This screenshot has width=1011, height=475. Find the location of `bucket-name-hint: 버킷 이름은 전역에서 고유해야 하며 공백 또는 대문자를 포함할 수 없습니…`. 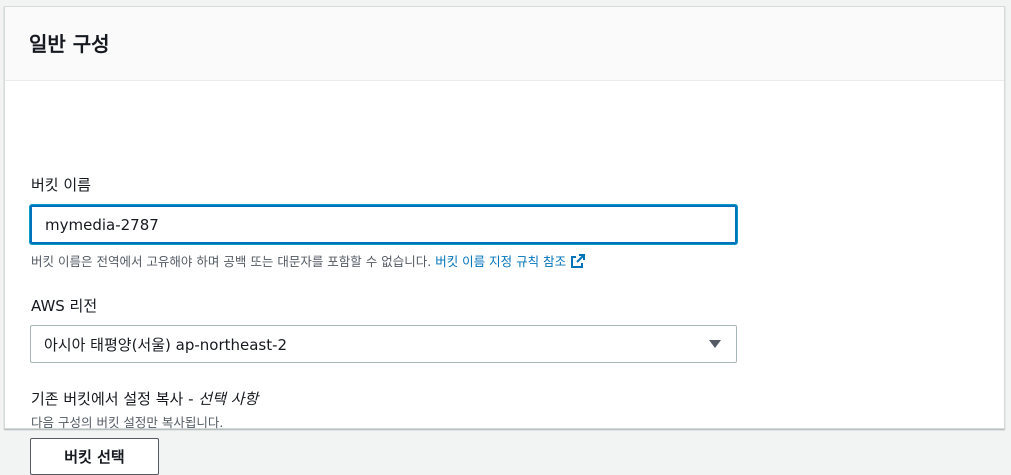

bucket-name-hint: 버킷 이름은 전역에서 고유해야 하며 공백 또는 대문자를 포함할 수 없습니… is located at coordinates (308, 260).